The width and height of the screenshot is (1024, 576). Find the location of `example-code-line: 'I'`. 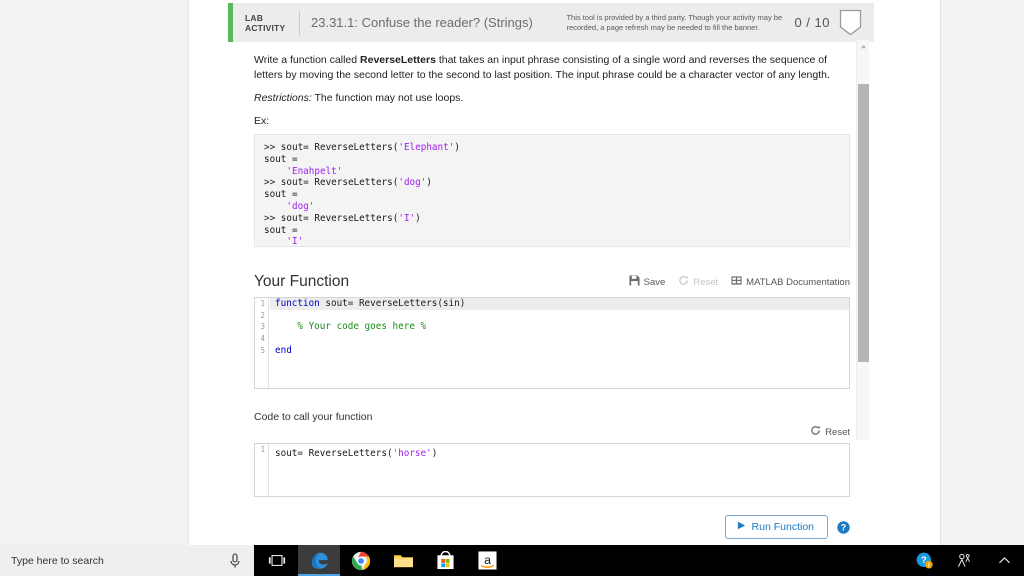

example-code-line: 'I' is located at coordinates (556, 242).